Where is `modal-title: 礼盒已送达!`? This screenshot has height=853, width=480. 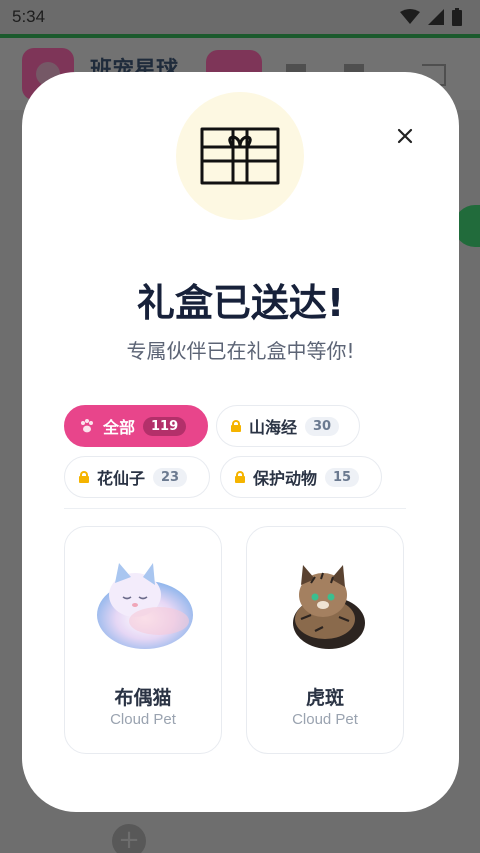 modal-title: 礼盒已送达! is located at coordinates (240, 303).